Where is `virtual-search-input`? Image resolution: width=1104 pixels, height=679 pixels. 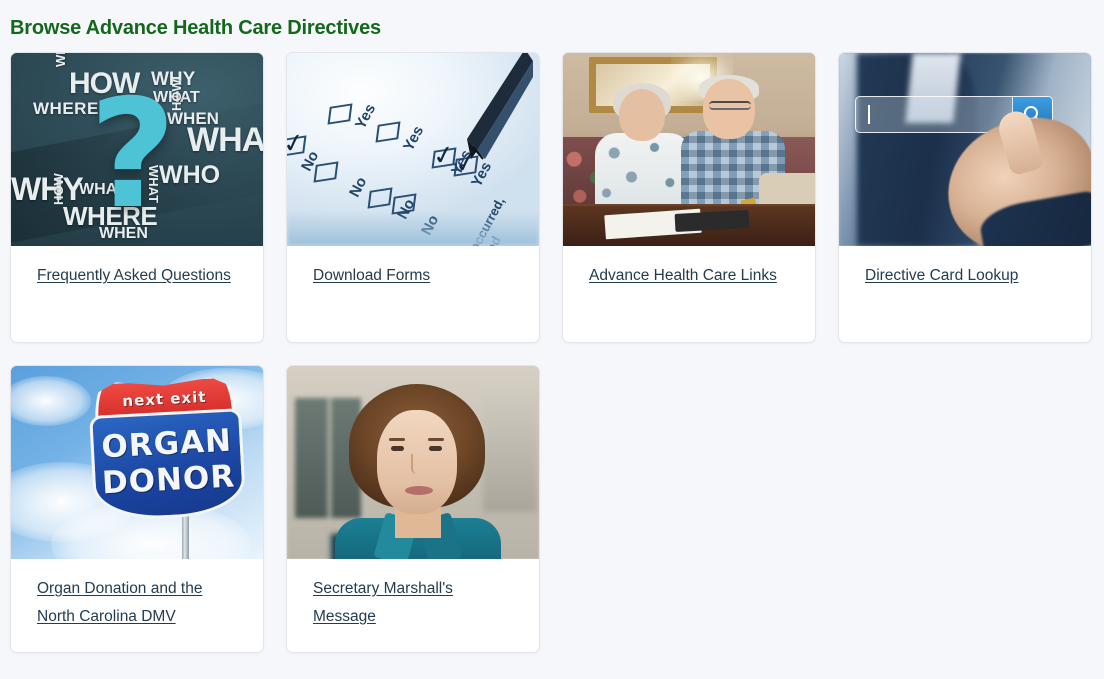 virtual-search-input is located at coordinates (934, 114).